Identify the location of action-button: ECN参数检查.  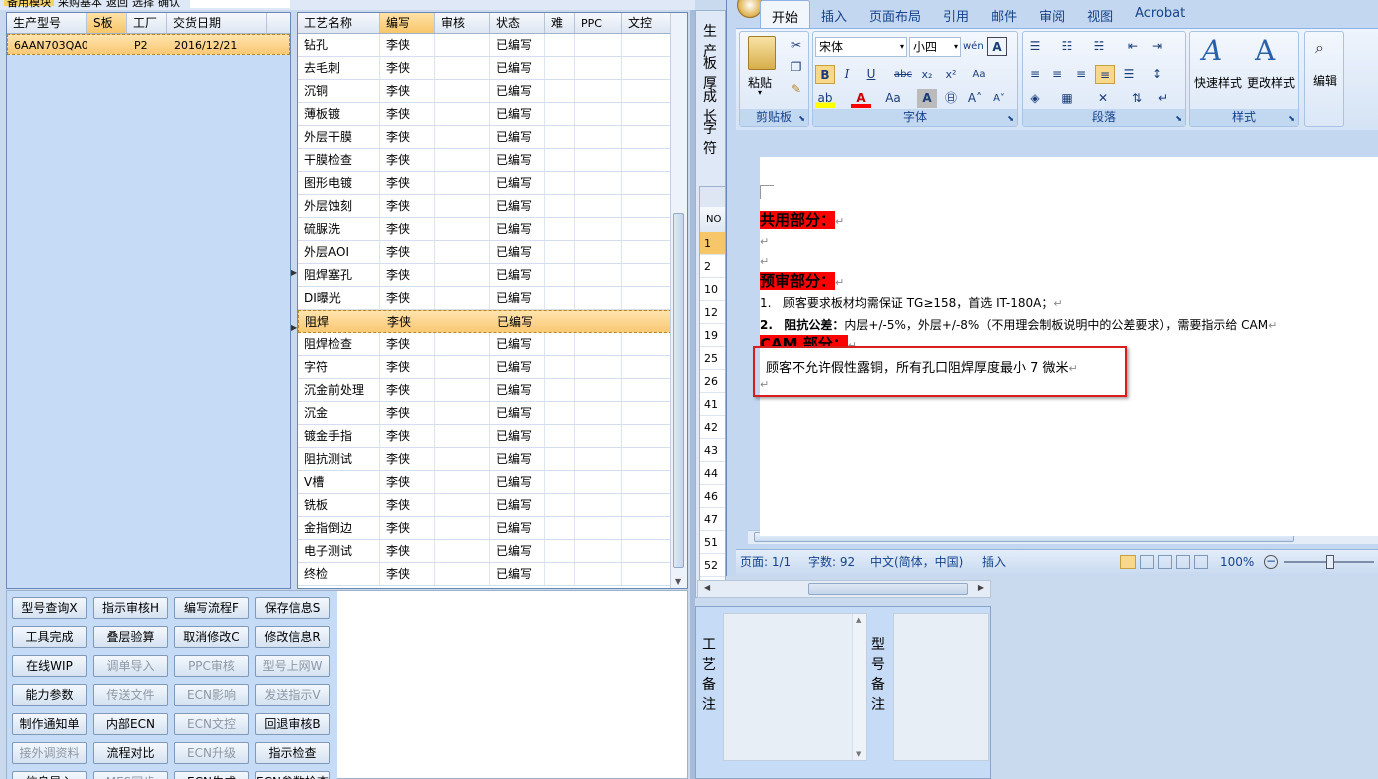
(292, 775).